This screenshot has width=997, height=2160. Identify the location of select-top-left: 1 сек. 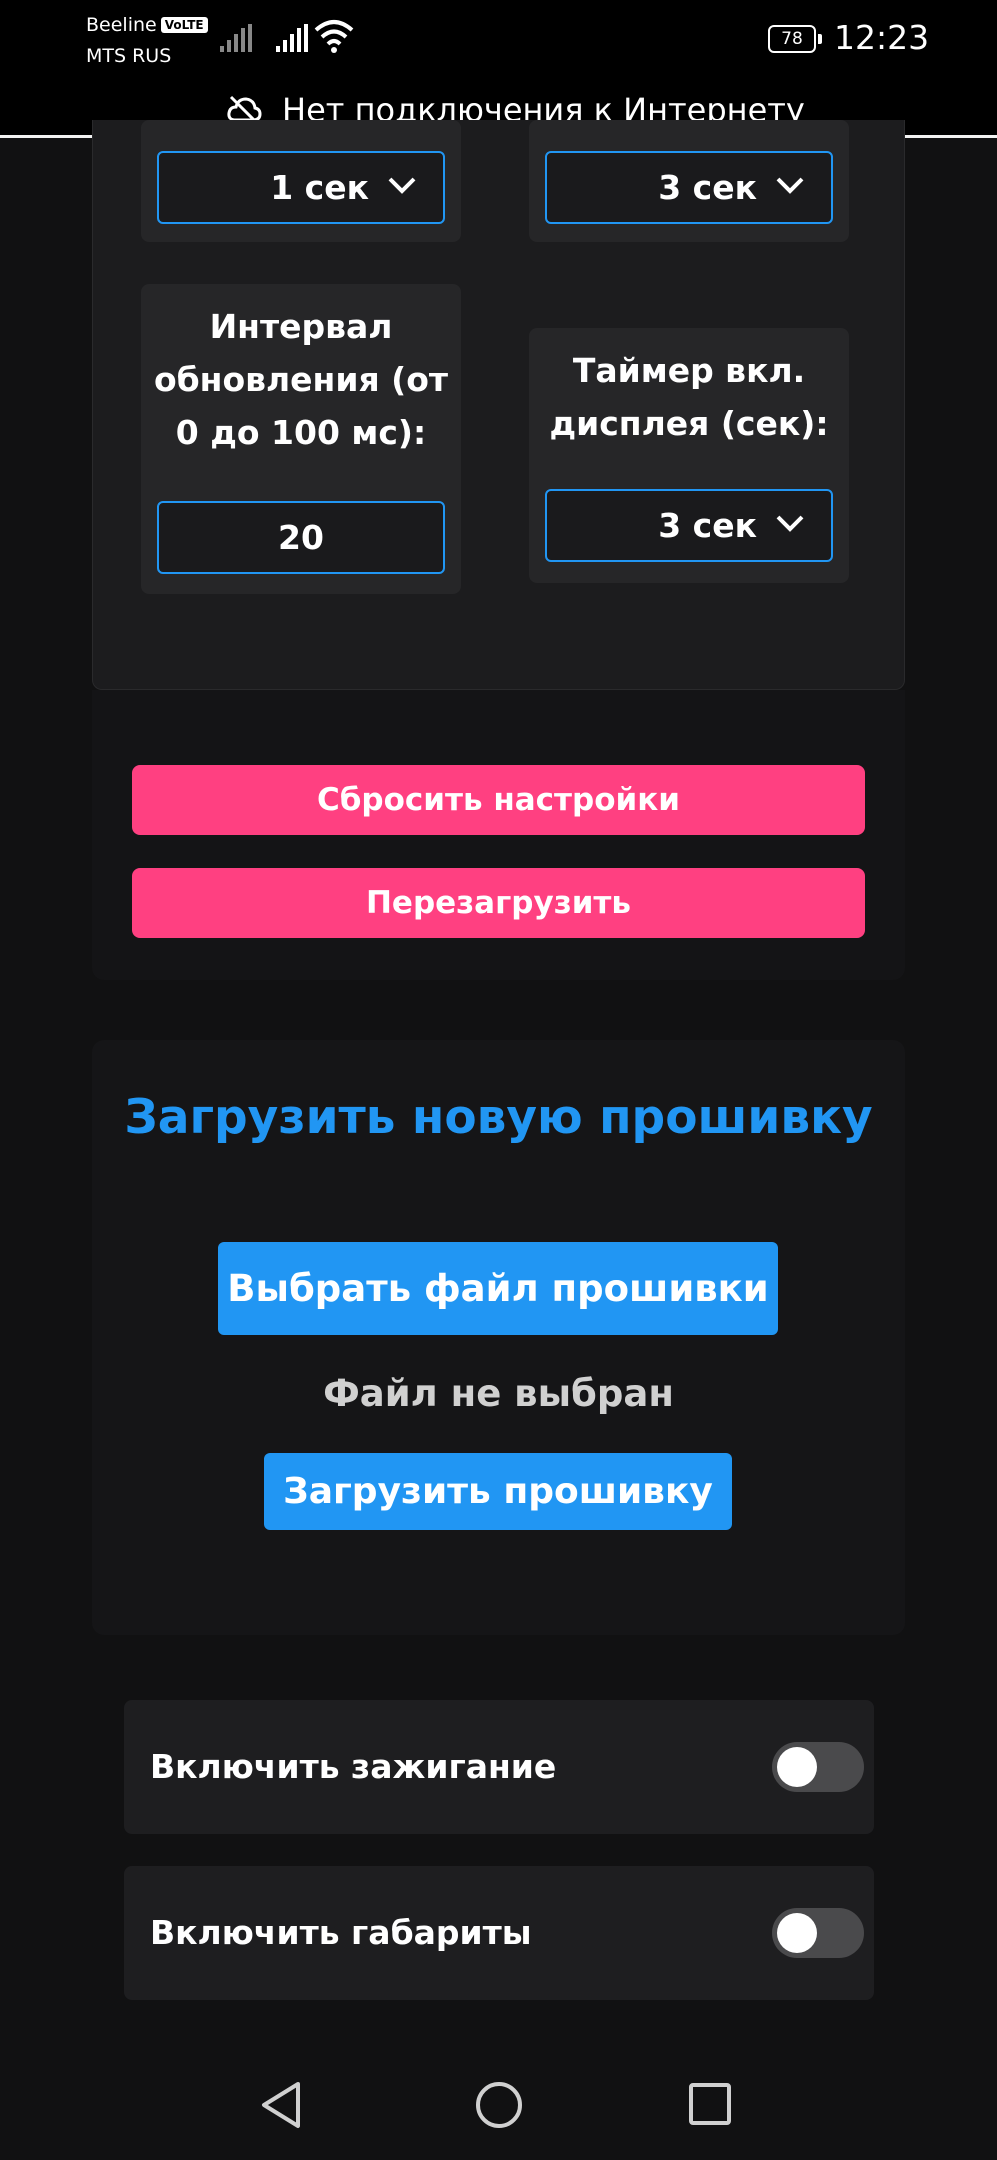
(301, 187).